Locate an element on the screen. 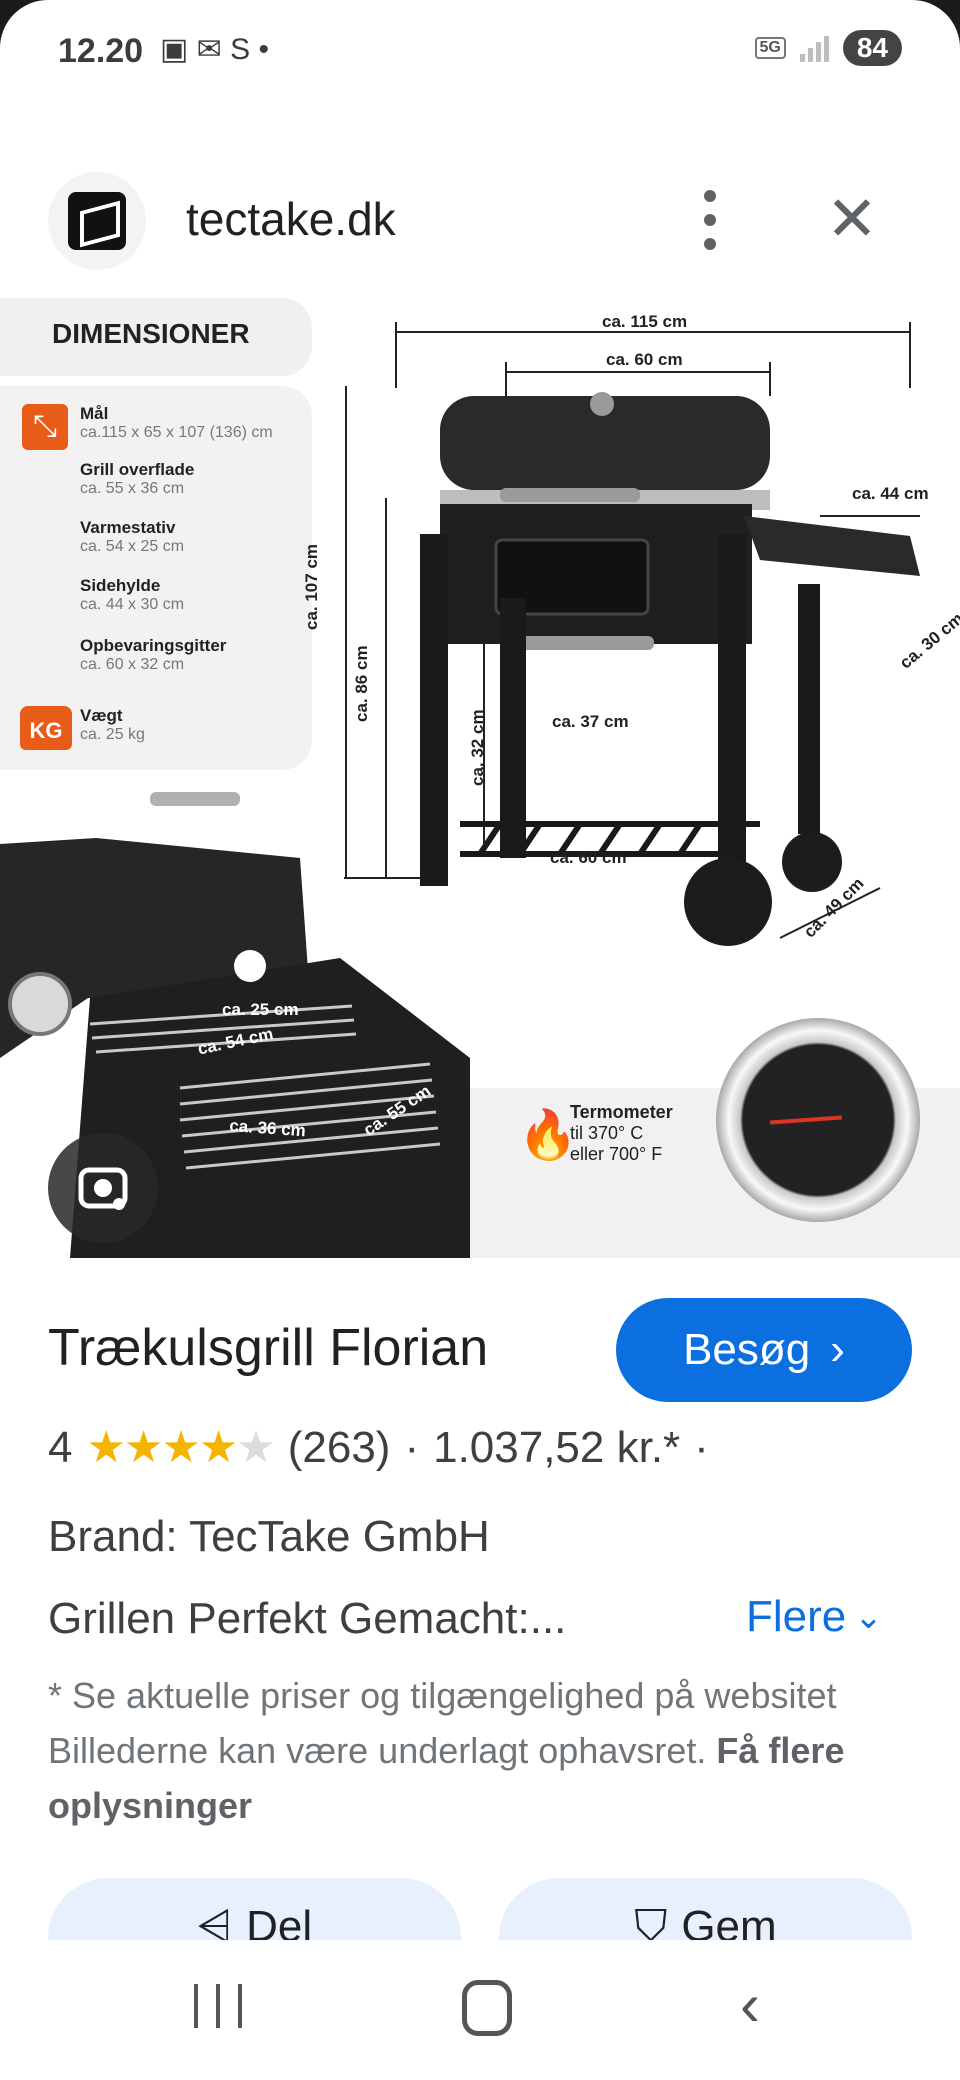  battery-icon: 84 is located at coordinates (872, 48).